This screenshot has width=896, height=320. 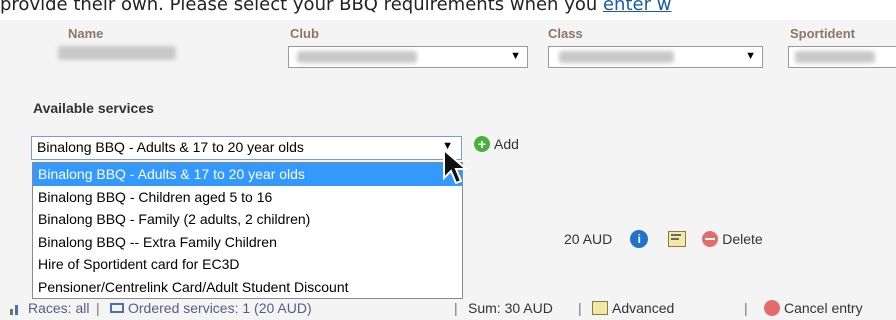 I want to click on dropdown-option: Binalong BBQ -- Extra Family Children, so click(x=247, y=242).